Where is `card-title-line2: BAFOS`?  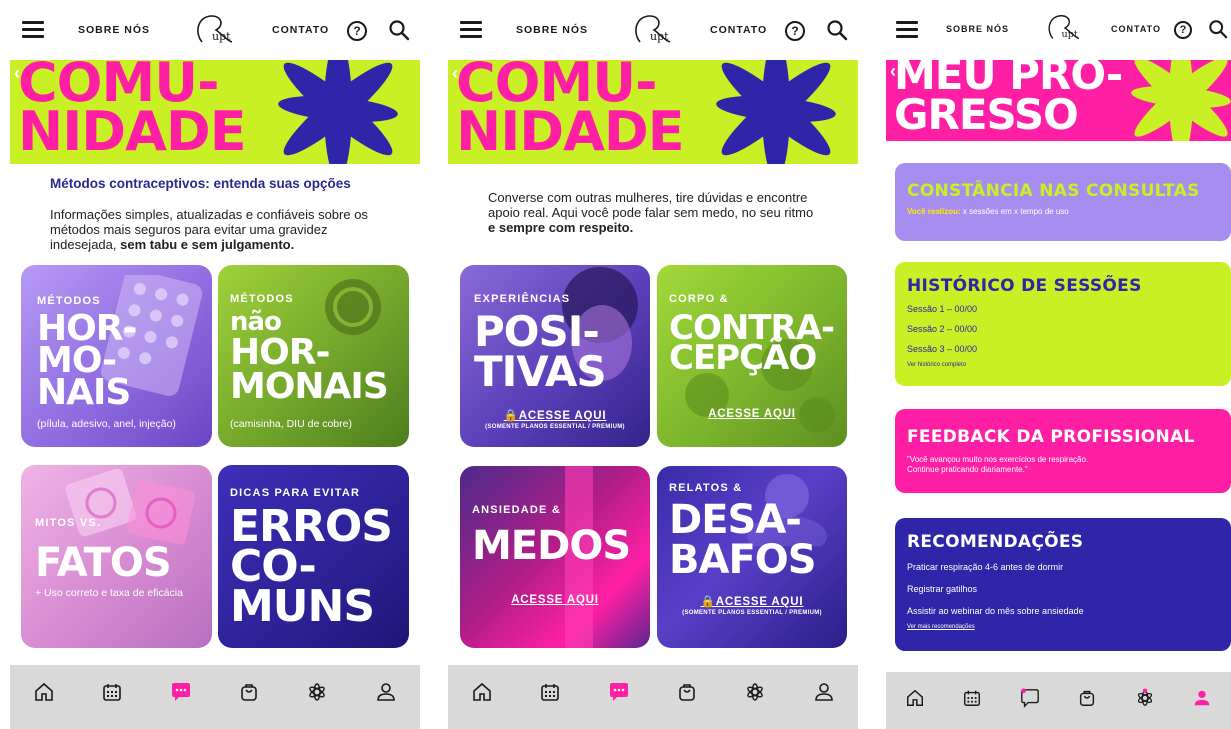 card-title-line2: BAFOS is located at coordinates (743, 560).